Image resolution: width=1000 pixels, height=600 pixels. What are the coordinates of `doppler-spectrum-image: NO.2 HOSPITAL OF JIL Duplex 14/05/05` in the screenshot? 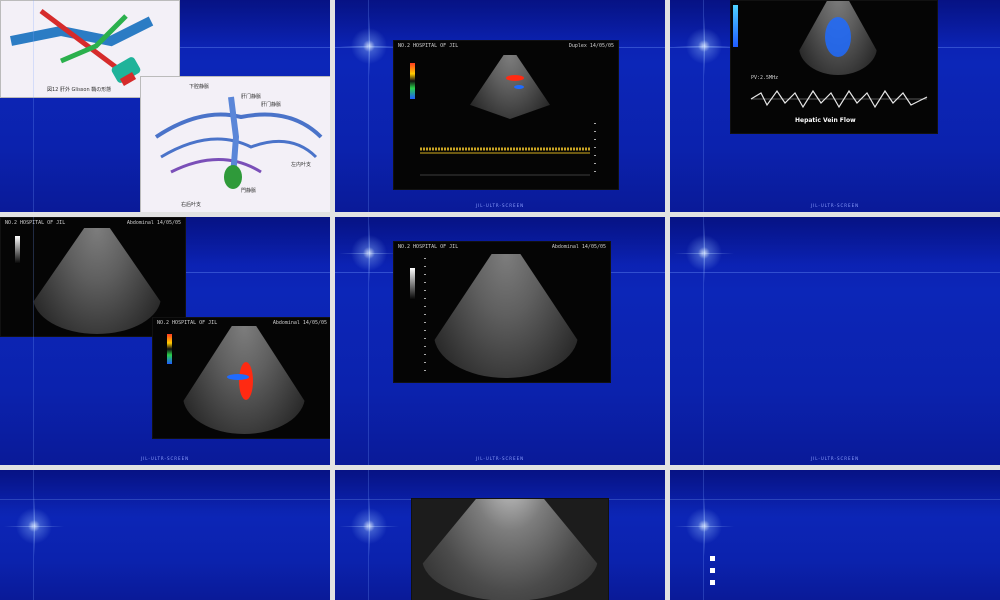 It's located at (506, 115).